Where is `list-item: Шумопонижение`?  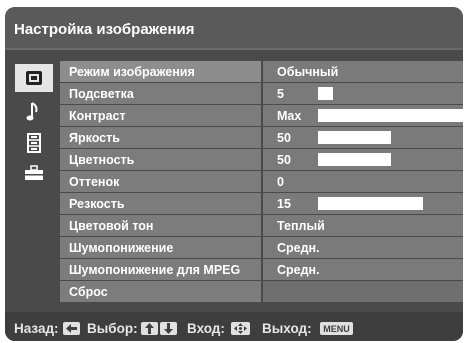 list-item: Шумопонижение is located at coordinates (160, 247).